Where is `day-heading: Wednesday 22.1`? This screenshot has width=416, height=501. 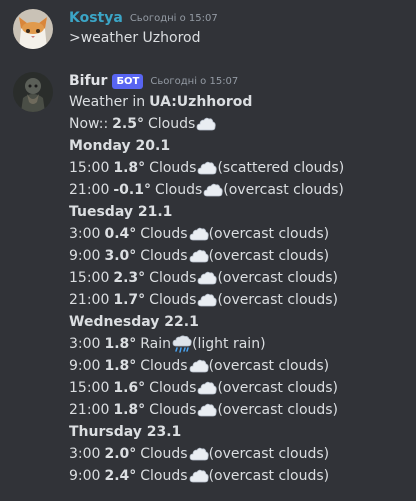
day-heading: Wednesday 22.1 is located at coordinates (134, 322).